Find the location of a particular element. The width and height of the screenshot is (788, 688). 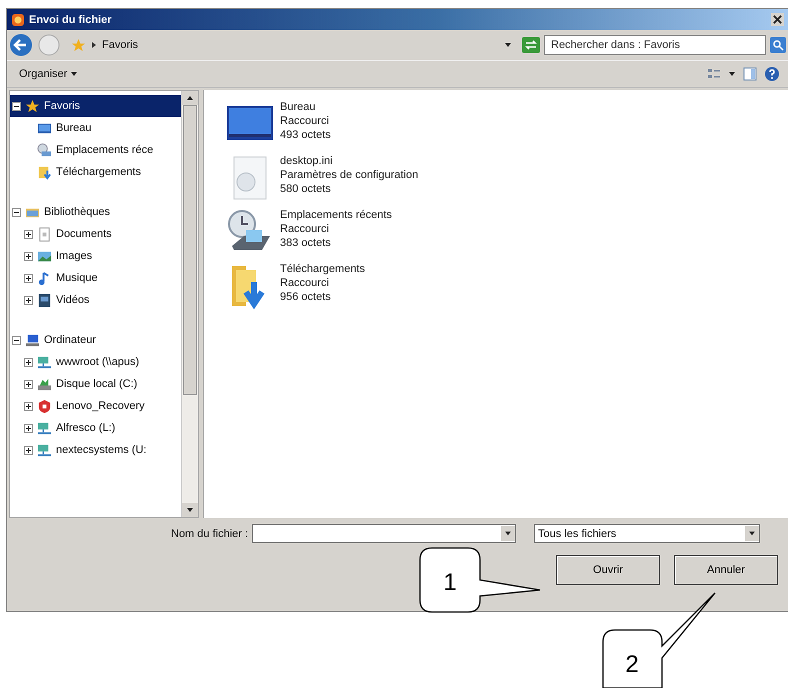

file-type-dropdown: Tous les fichiers is located at coordinates (647, 533).